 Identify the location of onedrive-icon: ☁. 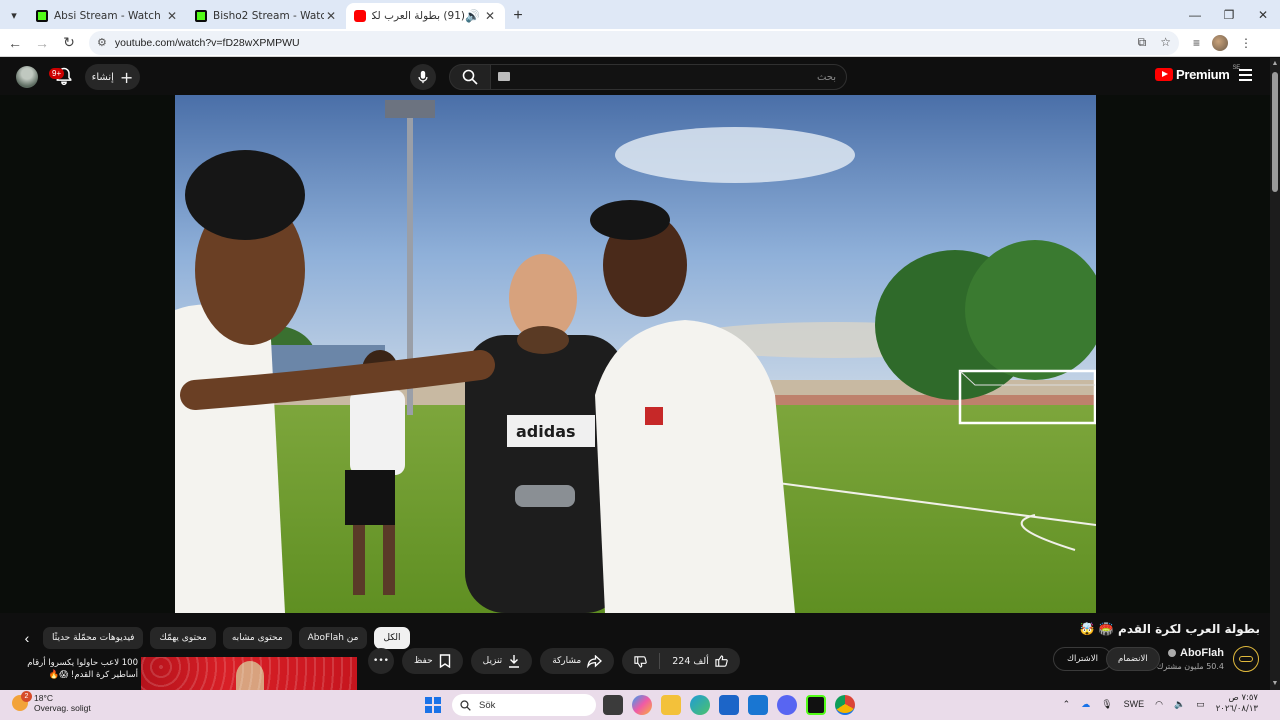
(1085, 704).